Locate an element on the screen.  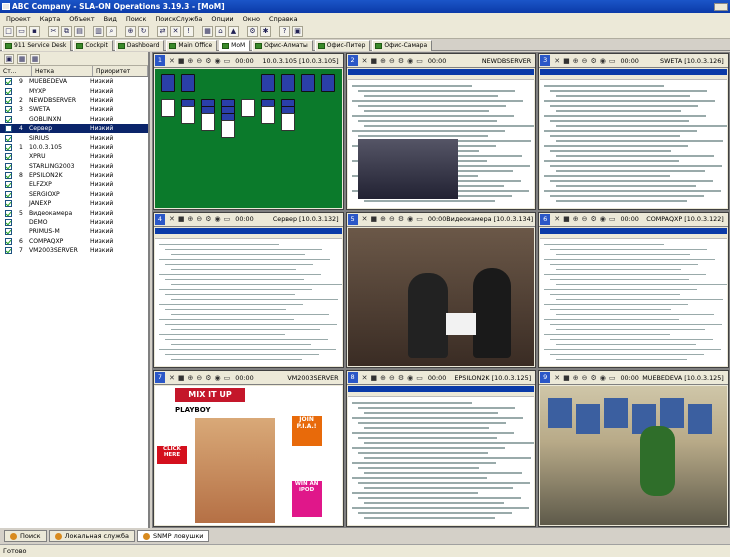
monitor-cell: 9 ✕ ■ ⊕ ⊖ ⚙ ◉ ▭ 00:00 MUEBEDEVA [10.0.3.125] is located at coordinates (633, 448).